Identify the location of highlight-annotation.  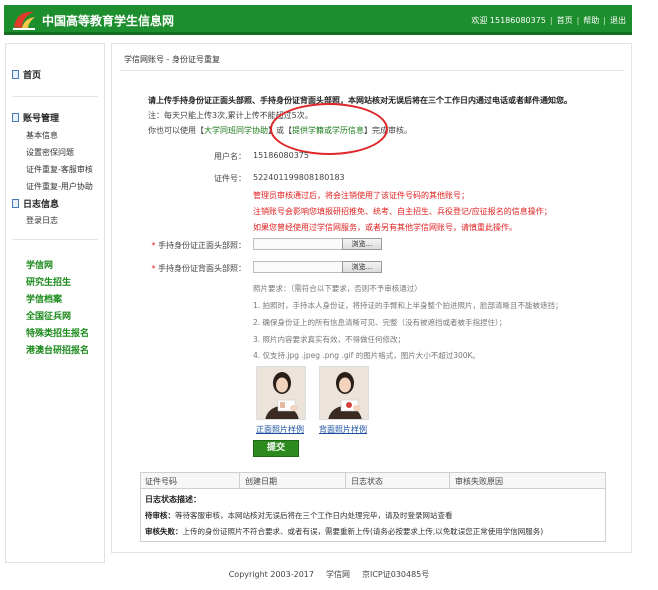
(329, 129).